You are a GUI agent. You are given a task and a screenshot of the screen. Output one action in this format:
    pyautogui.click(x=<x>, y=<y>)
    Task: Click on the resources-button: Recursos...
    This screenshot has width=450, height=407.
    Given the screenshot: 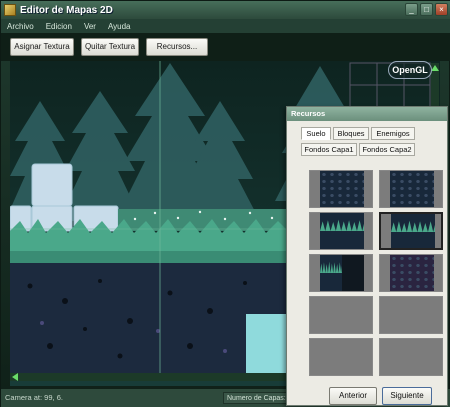 What is the action you would take?
    pyautogui.click(x=177, y=47)
    